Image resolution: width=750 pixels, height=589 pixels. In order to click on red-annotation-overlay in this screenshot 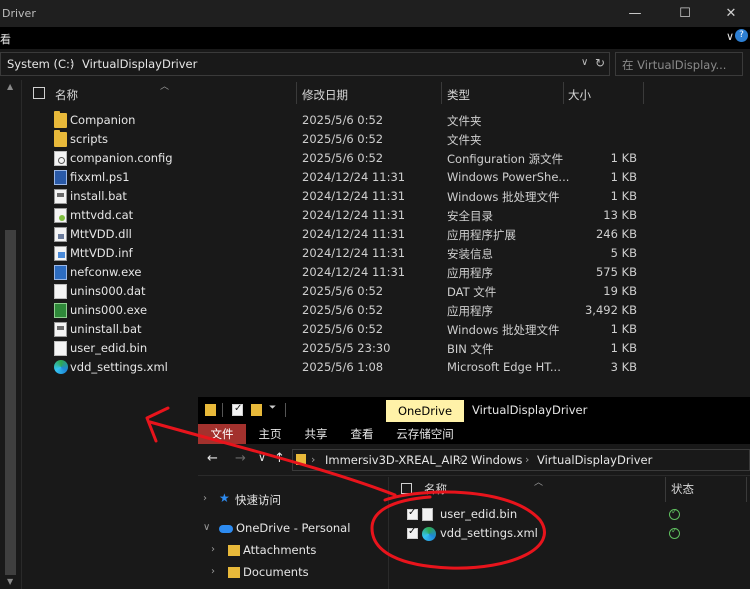, I will do `click(345, 488)`.